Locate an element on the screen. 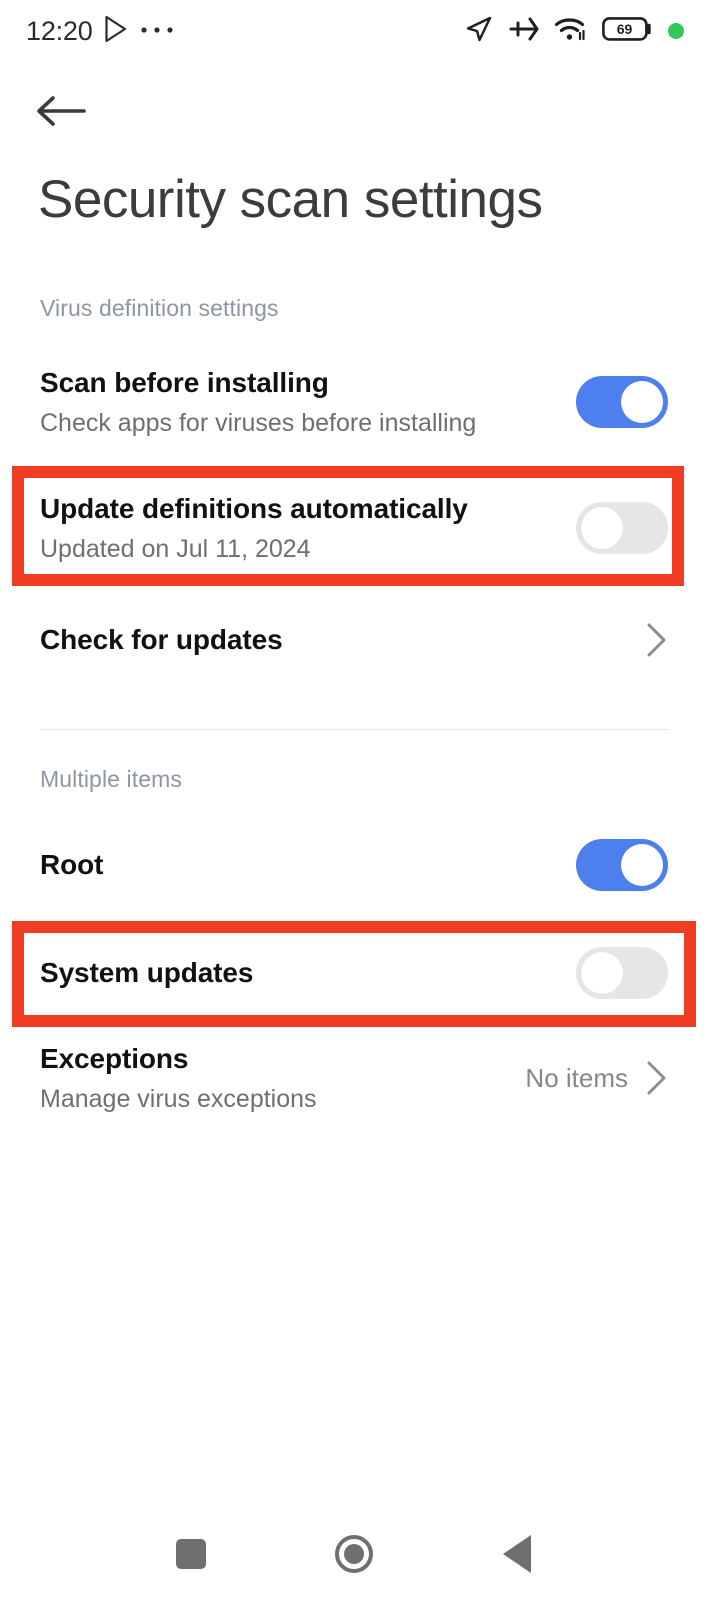  battery-icon: 69 is located at coordinates (628, 31).